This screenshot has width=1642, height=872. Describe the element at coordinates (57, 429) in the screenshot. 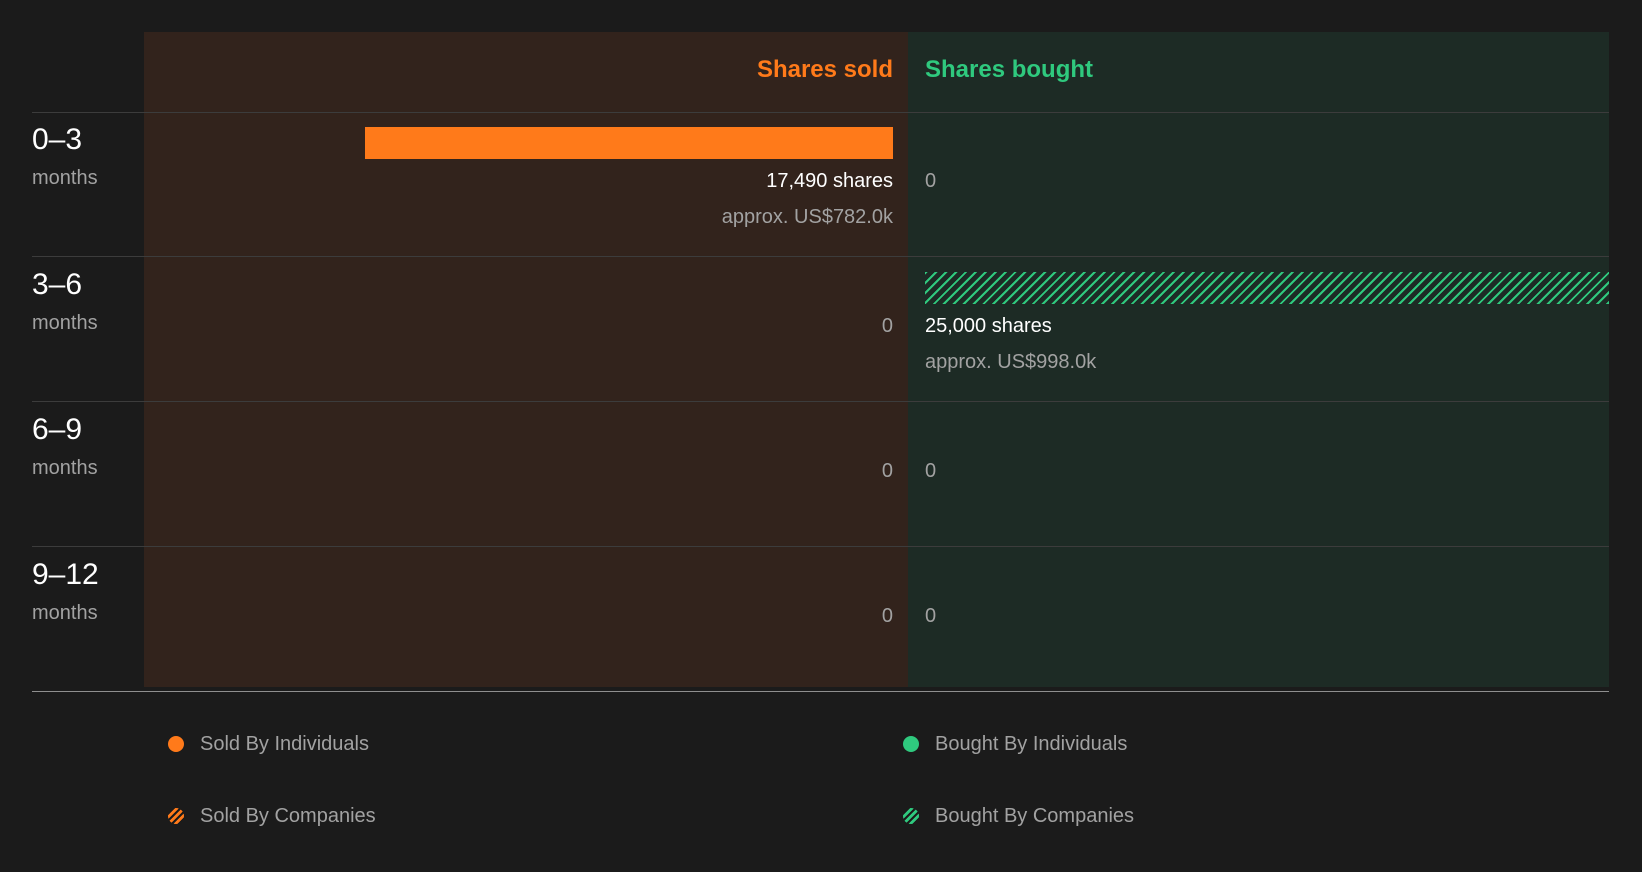

I see `period-label: 6–9` at that location.